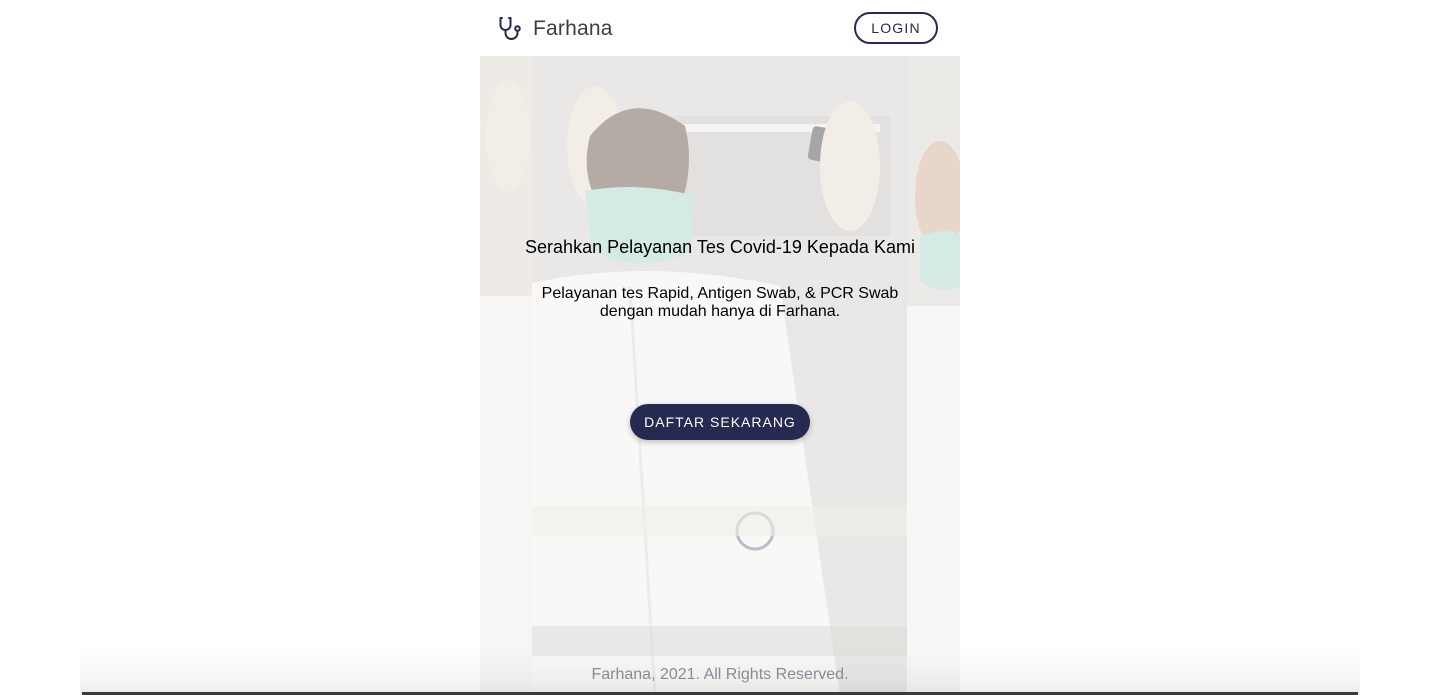 The height and width of the screenshot is (695, 1440). I want to click on brand: Farhana, so click(555, 29).